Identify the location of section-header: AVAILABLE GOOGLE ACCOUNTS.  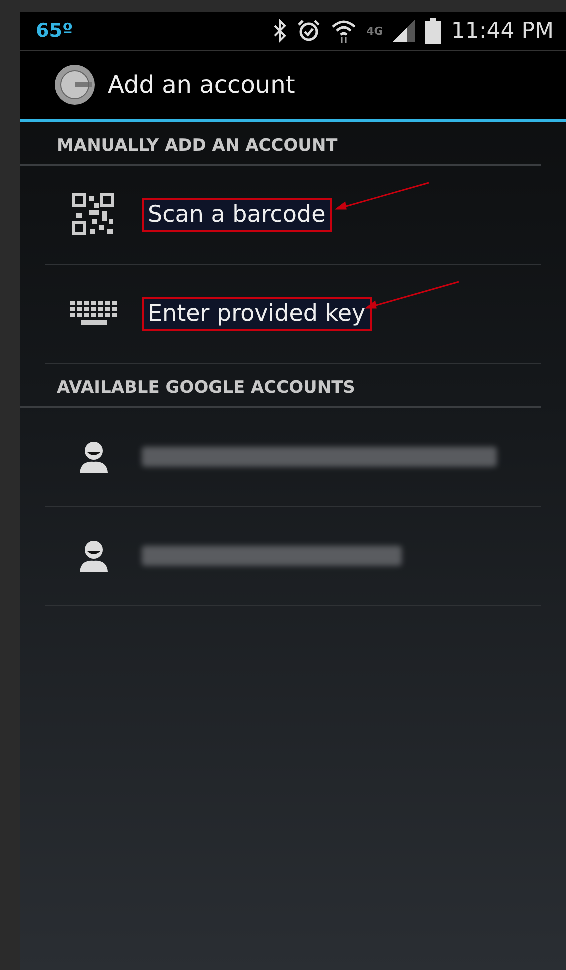
(280, 386).